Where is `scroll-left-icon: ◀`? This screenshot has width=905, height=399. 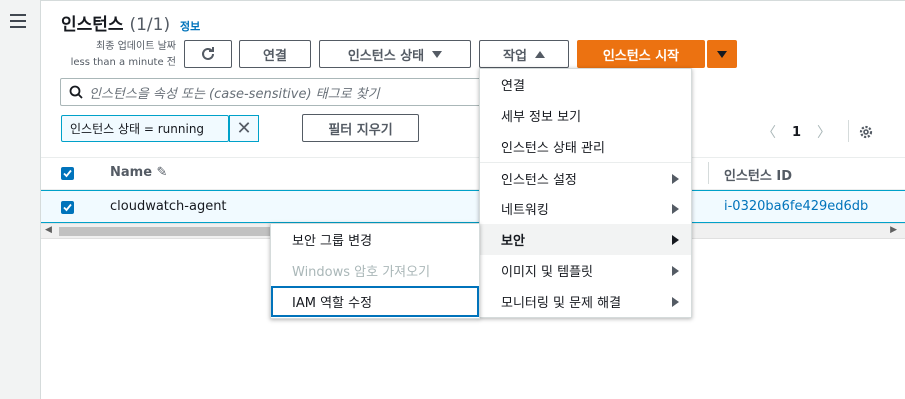
scroll-left-icon: ◀ is located at coordinates (48, 230).